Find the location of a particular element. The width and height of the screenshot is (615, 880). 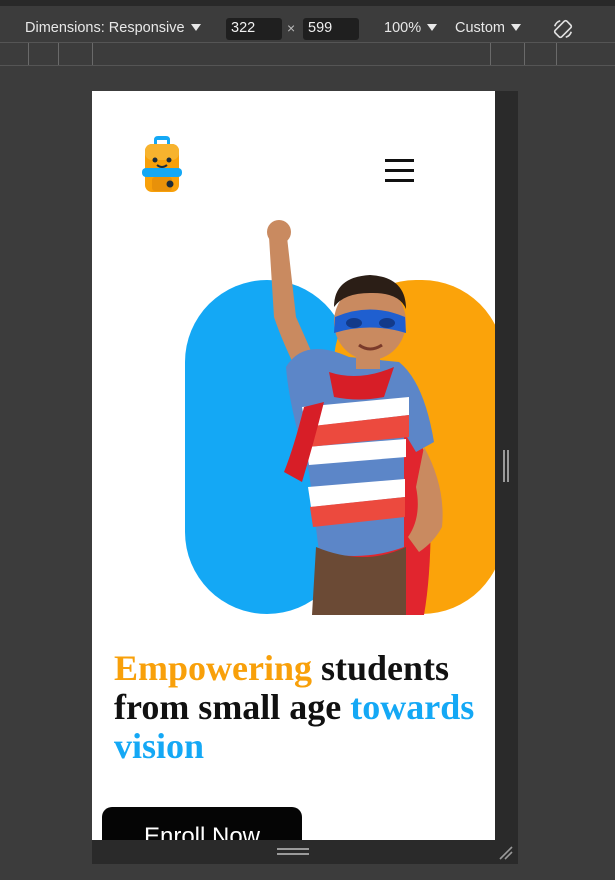

throttle-label: Custom is located at coordinates (480, 28).